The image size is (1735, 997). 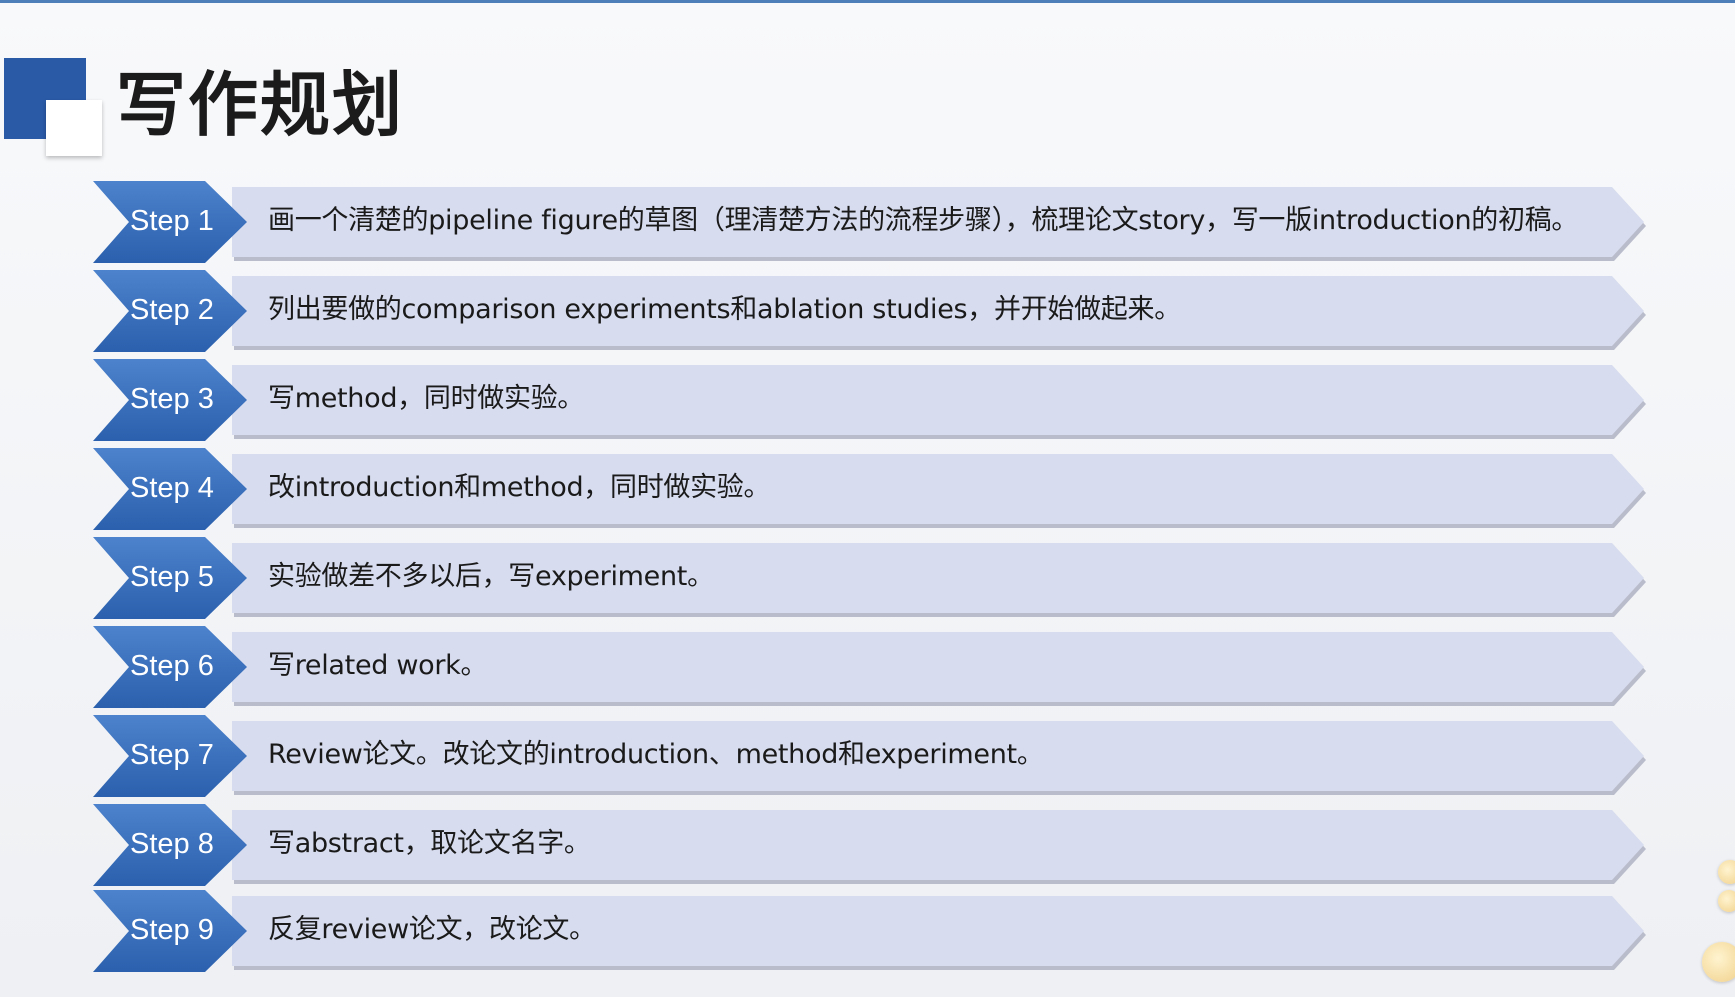 What do you see at coordinates (867, 490) in the screenshot?
I see `step-row-4: Step 4 改introduction和method，同时做实验。` at bounding box center [867, 490].